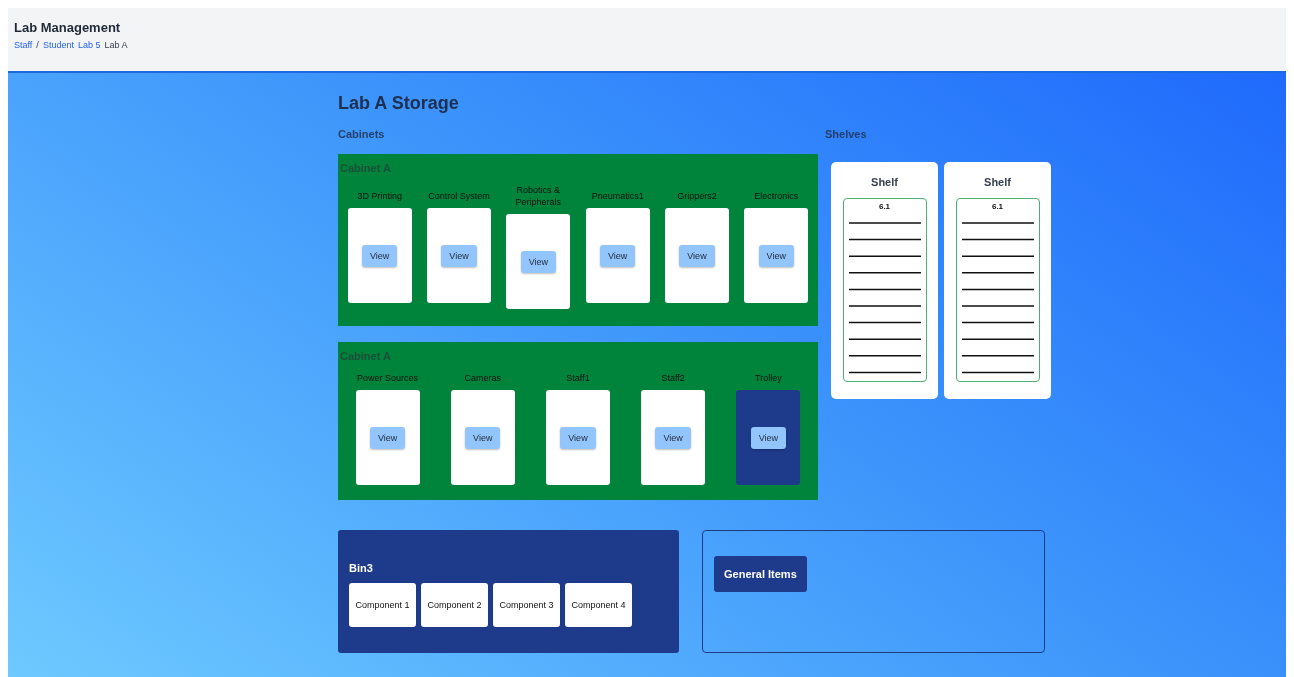  I want to click on drawer-label: Electronics, so click(776, 196).